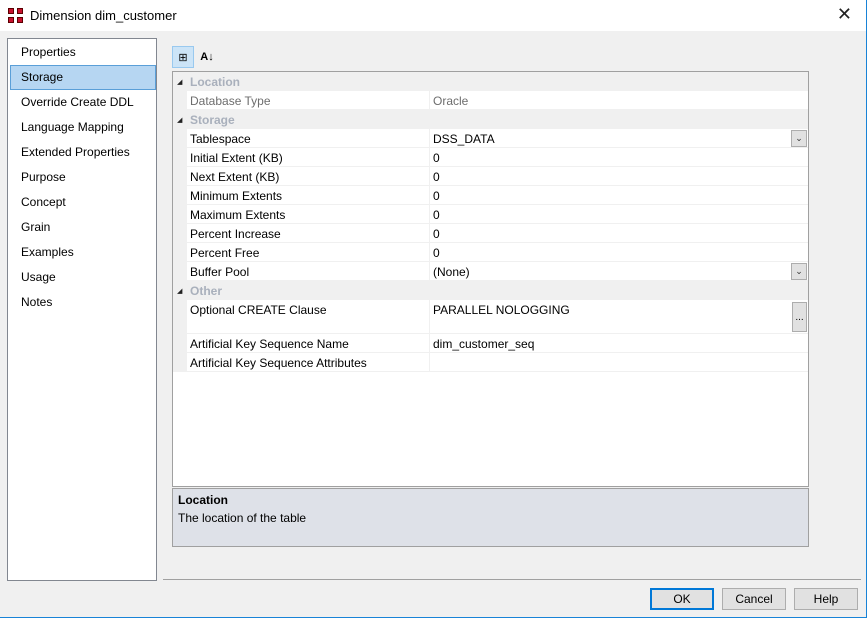  What do you see at coordinates (83, 102) in the screenshot?
I see `nav-item-override-create-ddl: Override Create DDL` at bounding box center [83, 102].